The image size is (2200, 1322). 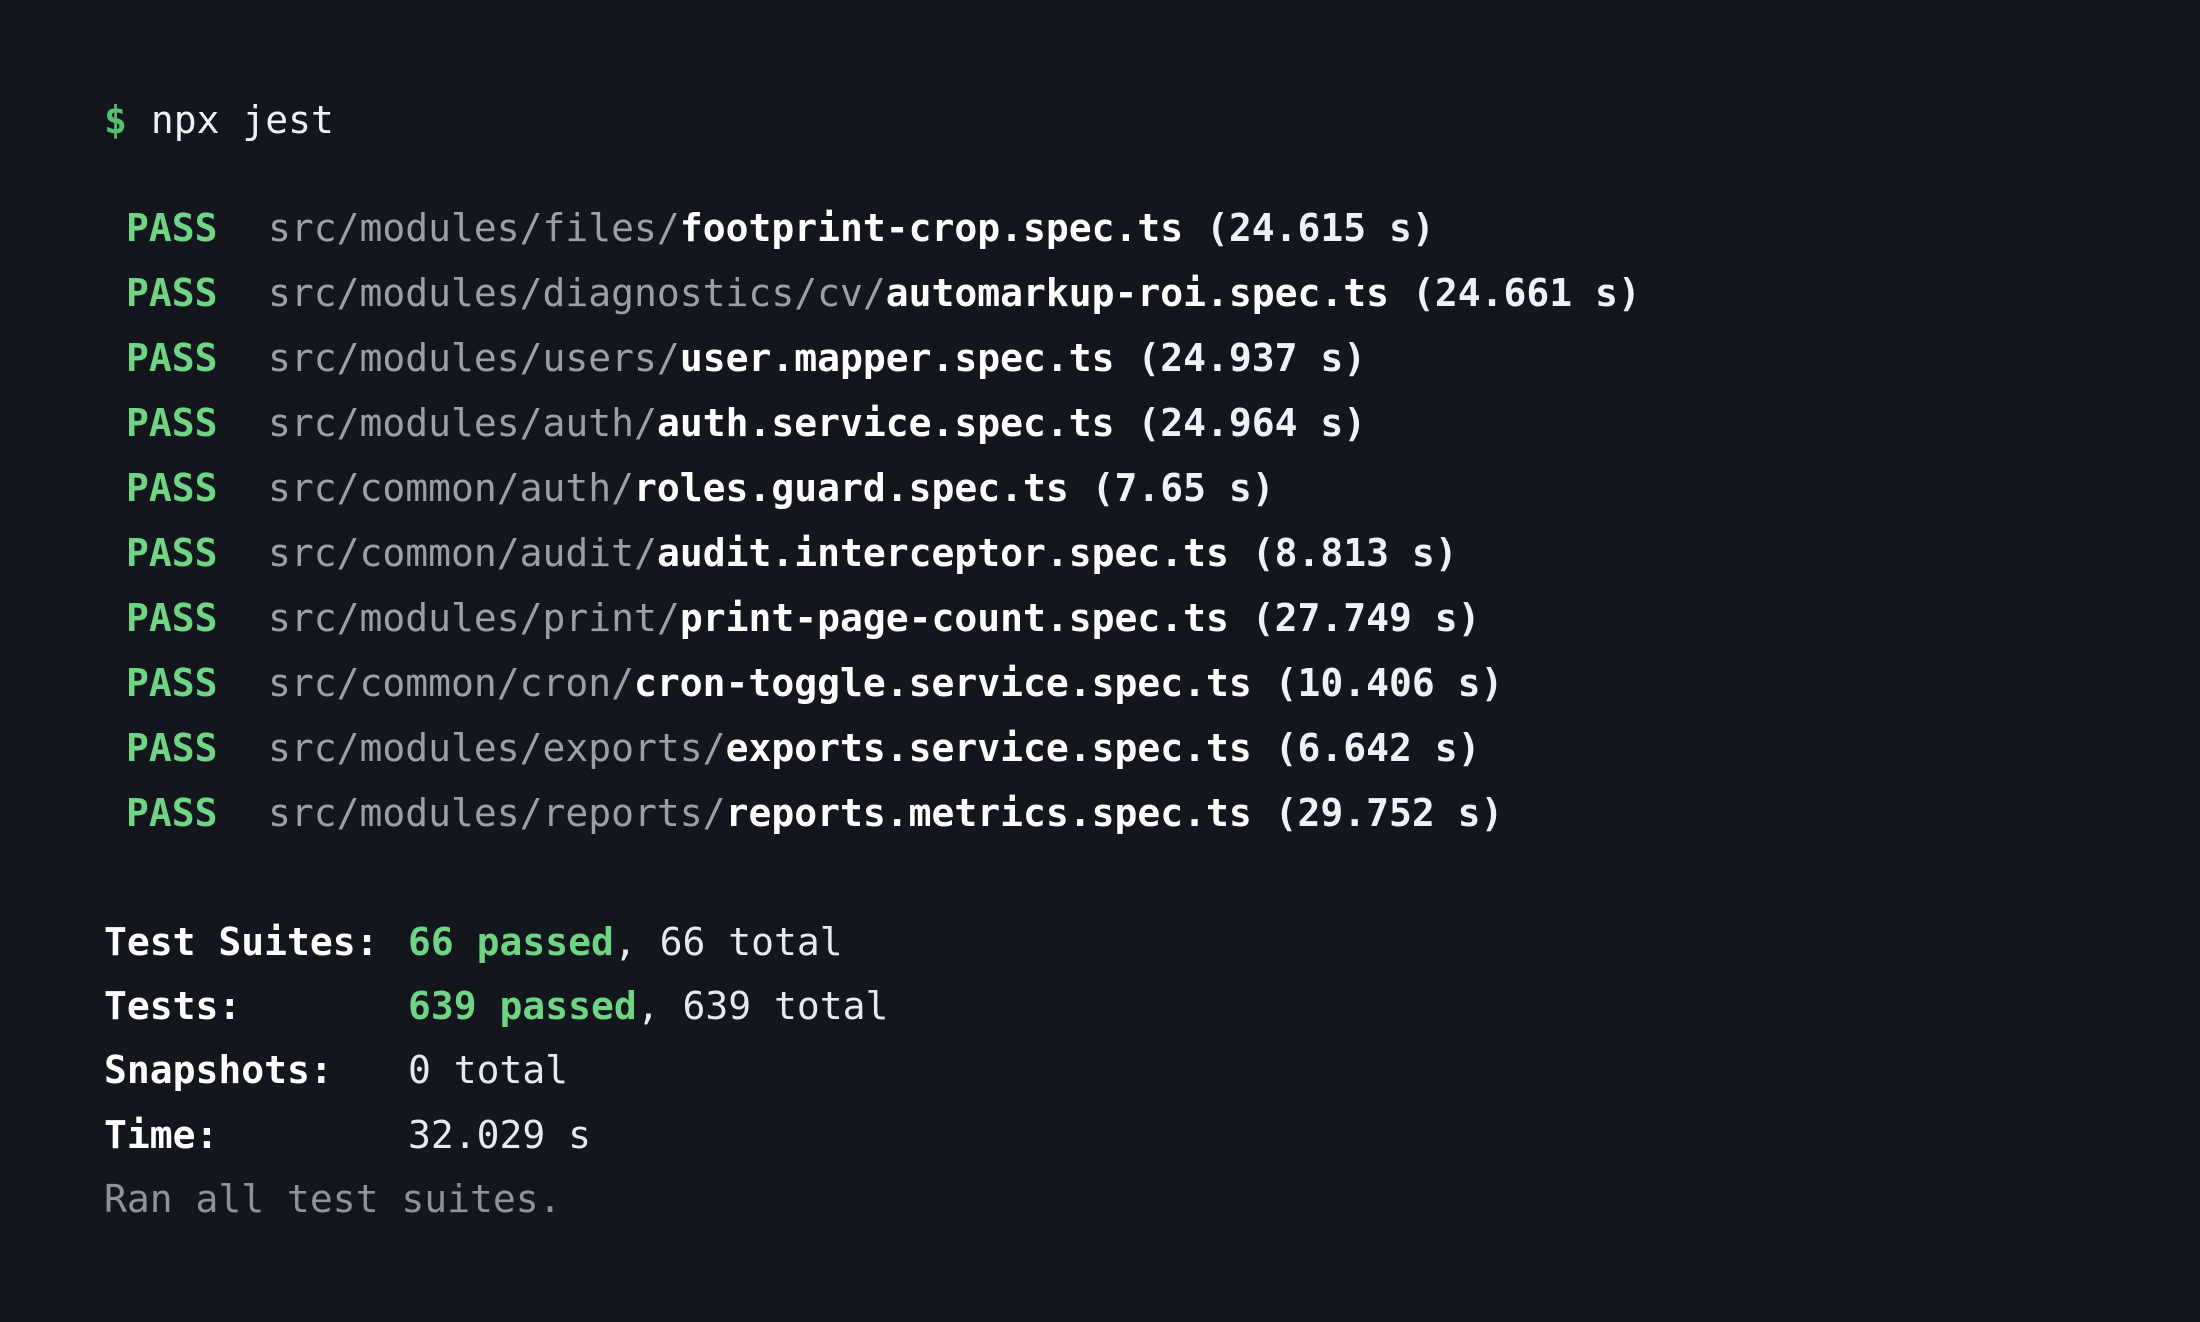 What do you see at coordinates (1389, 813) in the screenshot?
I see `test-duration: (29.752 s)` at bounding box center [1389, 813].